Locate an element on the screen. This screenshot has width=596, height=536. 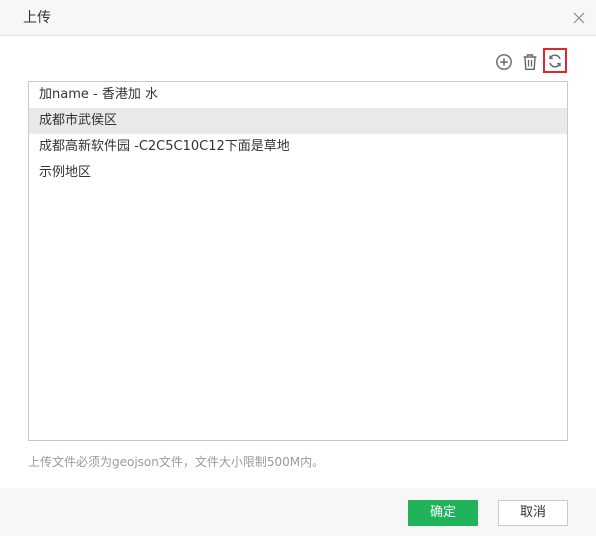
dialog-footer: 确定 取消 is located at coordinates (298, 512).